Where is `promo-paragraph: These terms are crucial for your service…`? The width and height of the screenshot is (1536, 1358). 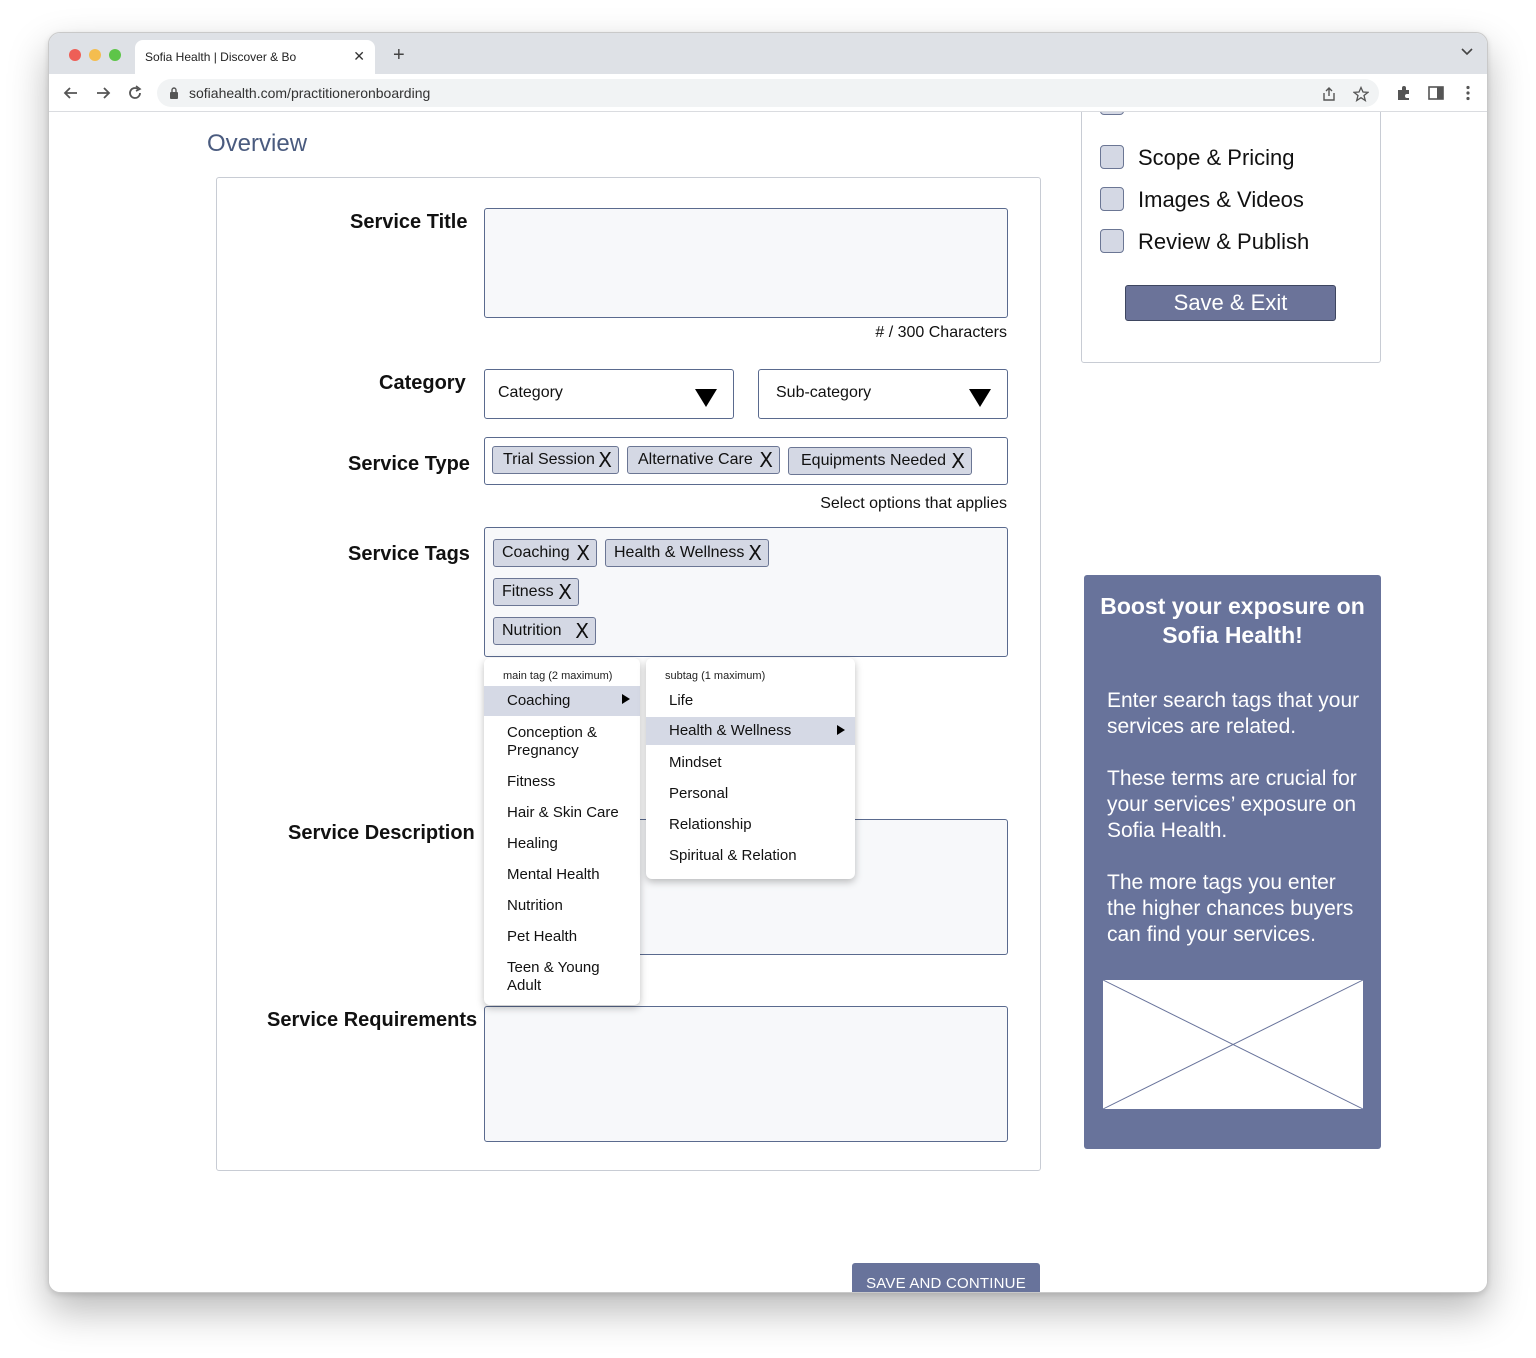
promo-paragraph: These terms are crucial for your service… is located at coordinates (1232, 804).